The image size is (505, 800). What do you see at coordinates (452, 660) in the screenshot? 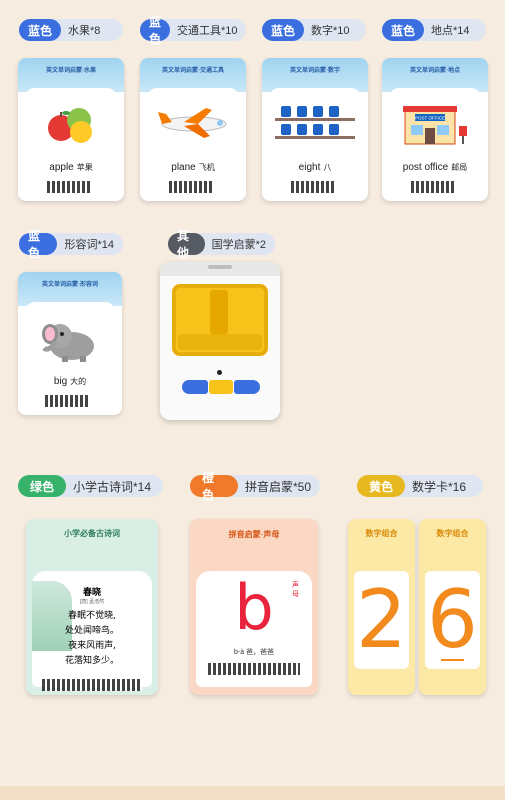
I see `digit-underline` at bounding box center [452, 660].